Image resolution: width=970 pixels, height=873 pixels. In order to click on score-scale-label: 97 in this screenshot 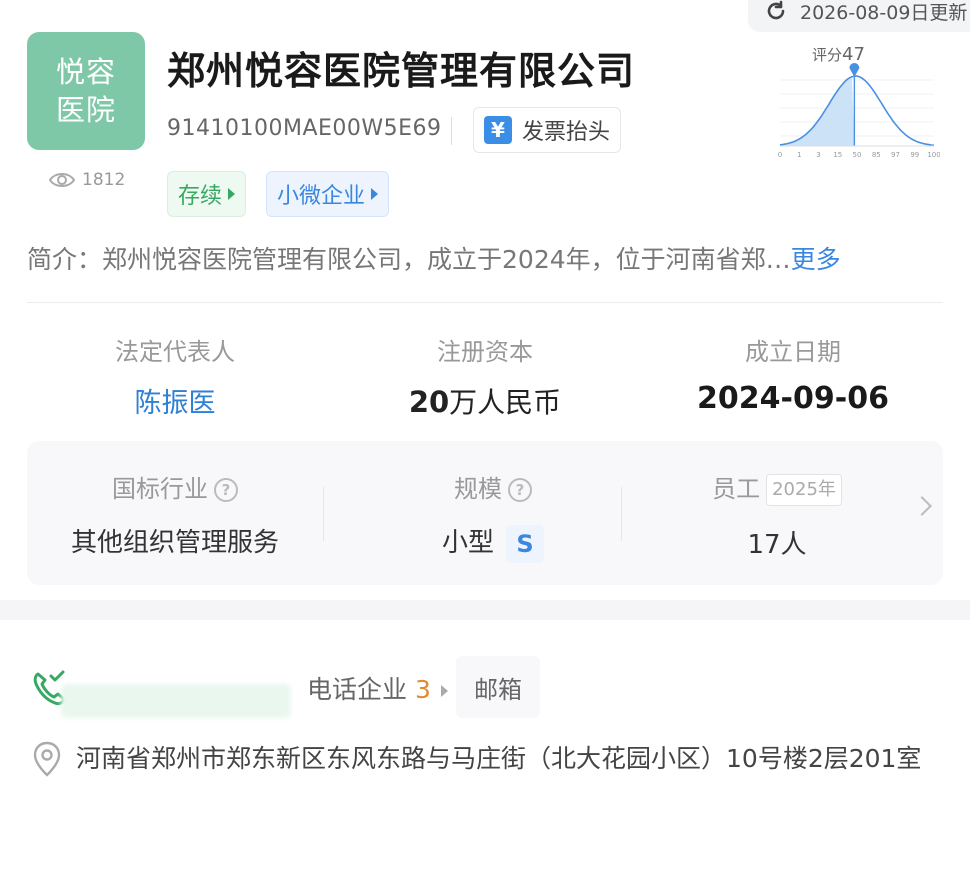, I will do `click(895, 155)`.